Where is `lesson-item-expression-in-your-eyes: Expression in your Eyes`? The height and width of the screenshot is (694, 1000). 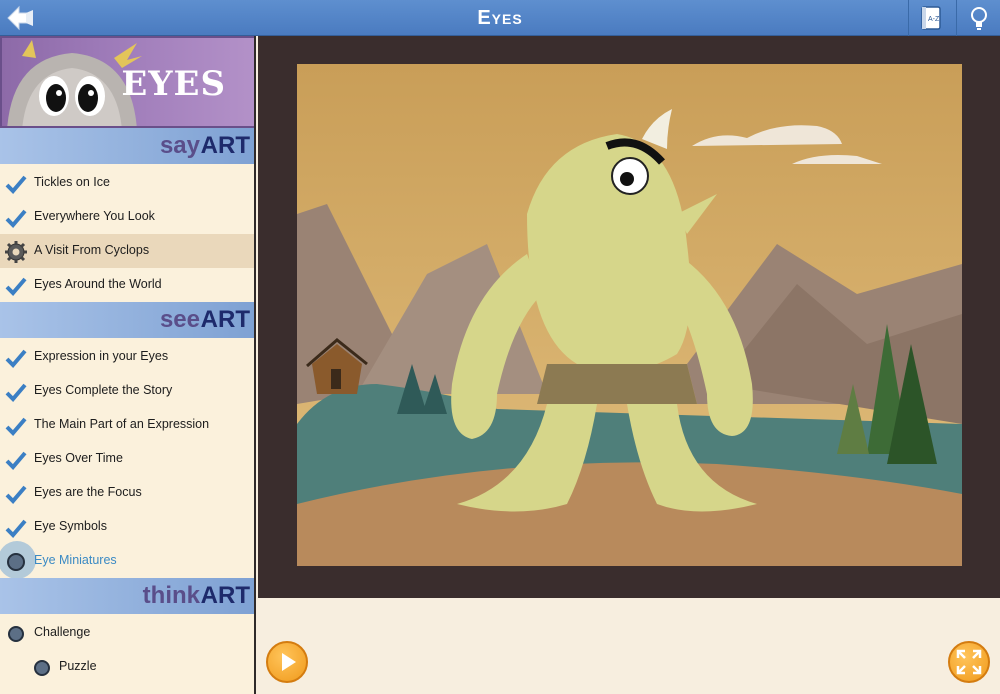
lesson-item-expression-in-your-eyes: Expression in your Eyes is located at coordinates (127, 357).